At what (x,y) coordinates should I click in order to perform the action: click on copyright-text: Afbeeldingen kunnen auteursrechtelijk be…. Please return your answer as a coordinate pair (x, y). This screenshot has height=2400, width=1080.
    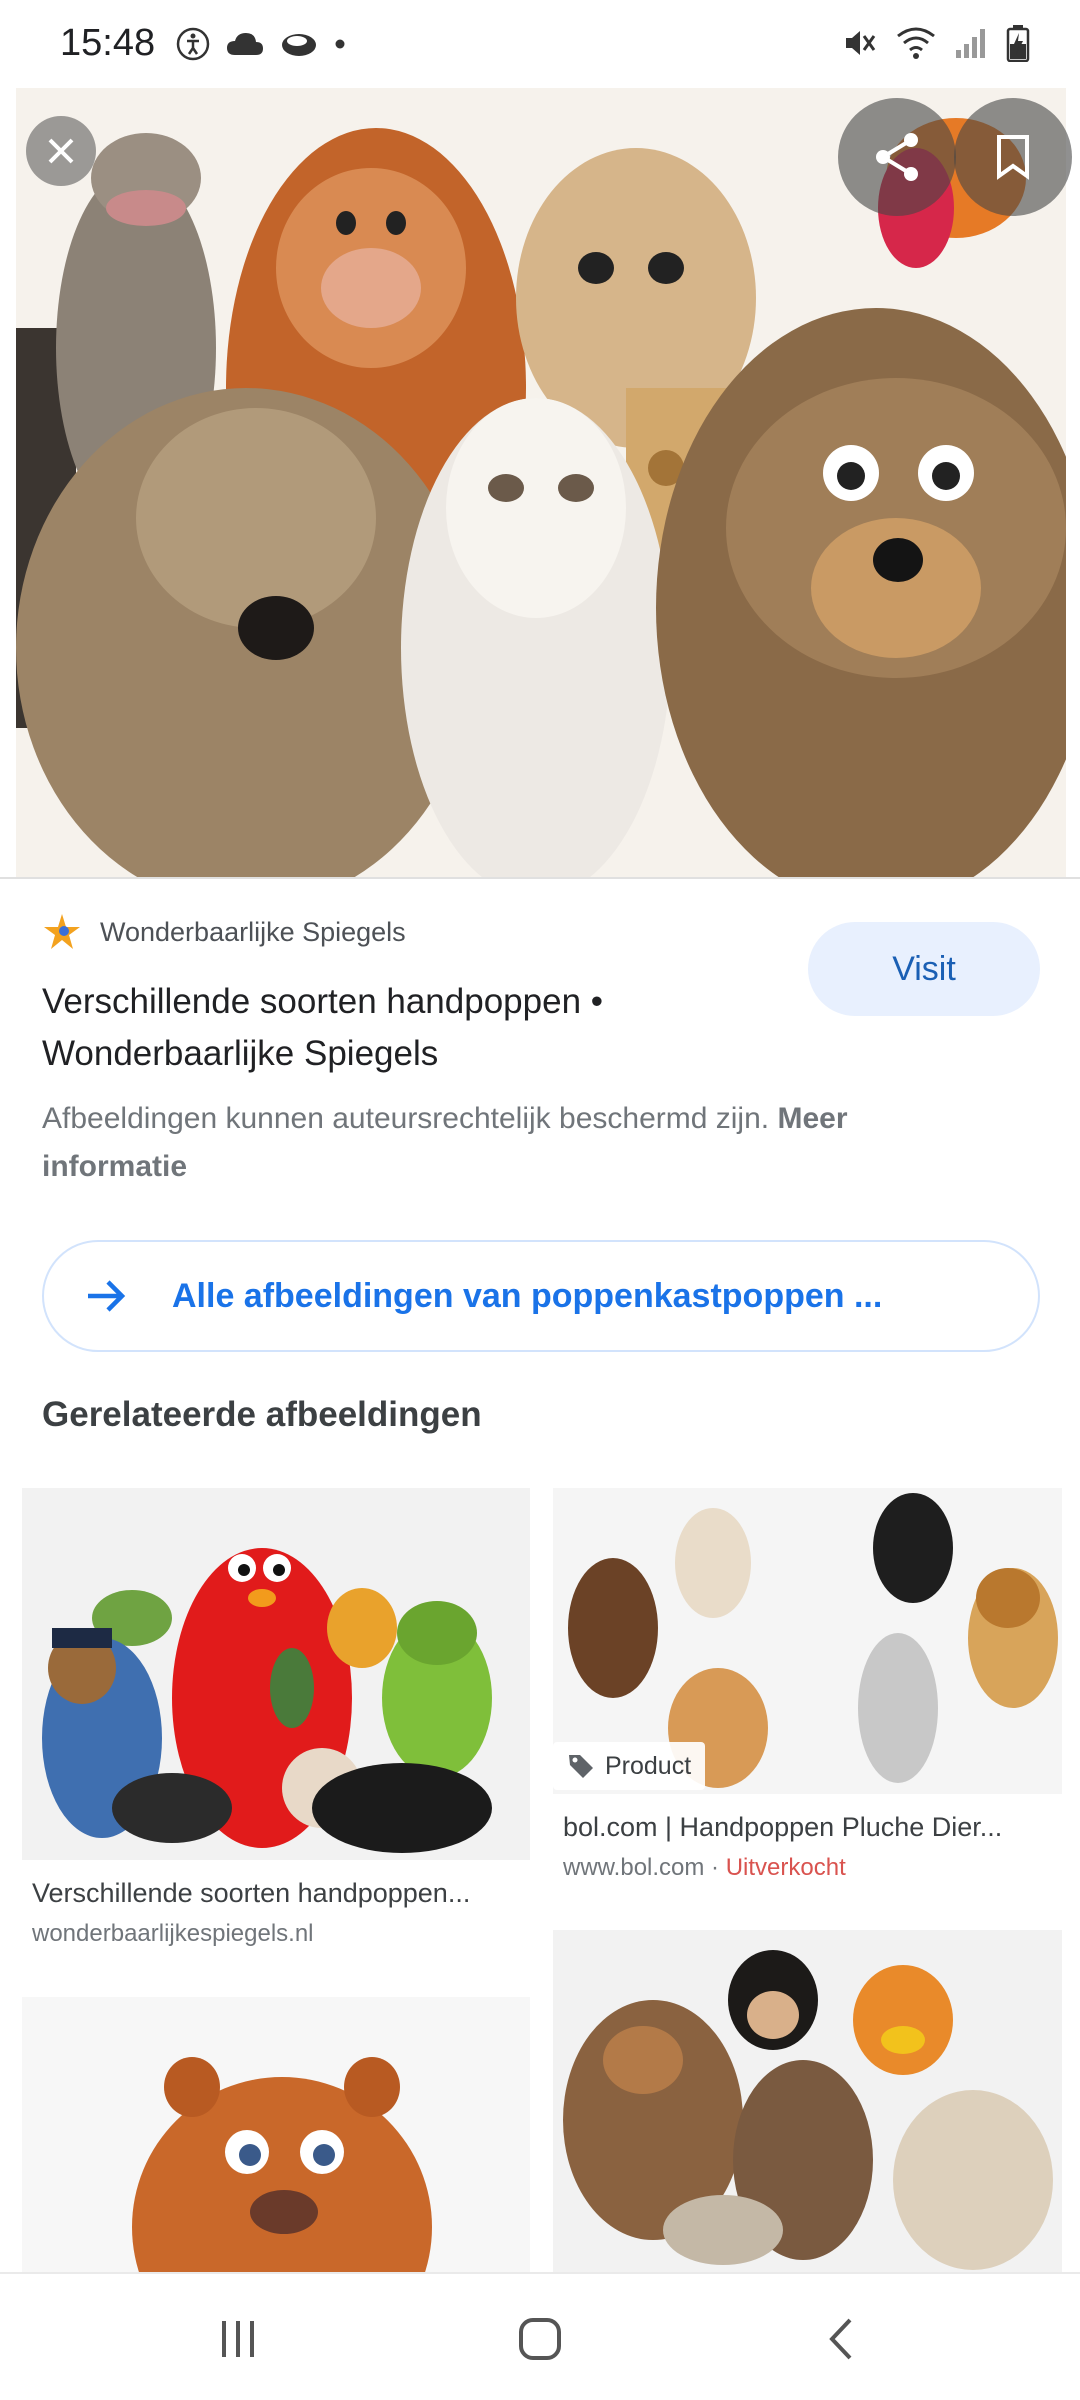
    Looking at the image, I should click on (406, 1118).